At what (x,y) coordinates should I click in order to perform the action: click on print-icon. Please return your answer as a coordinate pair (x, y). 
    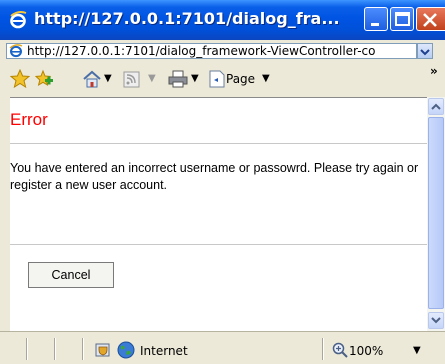
    Looking at the image, I should click on (178, 79).